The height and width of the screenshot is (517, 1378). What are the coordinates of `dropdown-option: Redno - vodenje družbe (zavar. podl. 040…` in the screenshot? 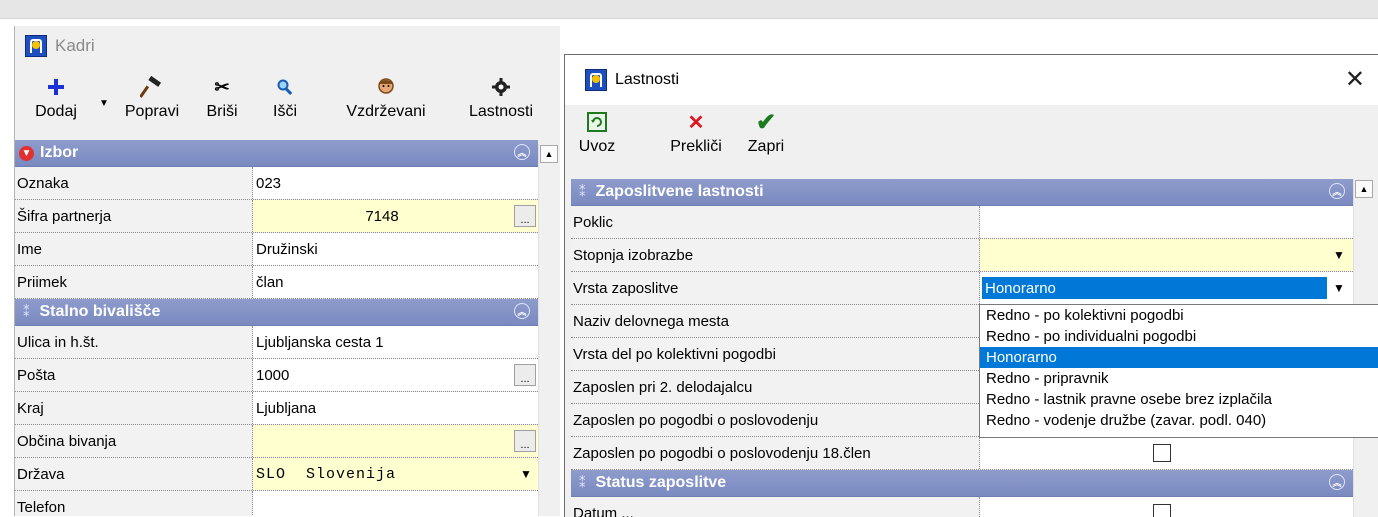 It's located at (1179, 420).